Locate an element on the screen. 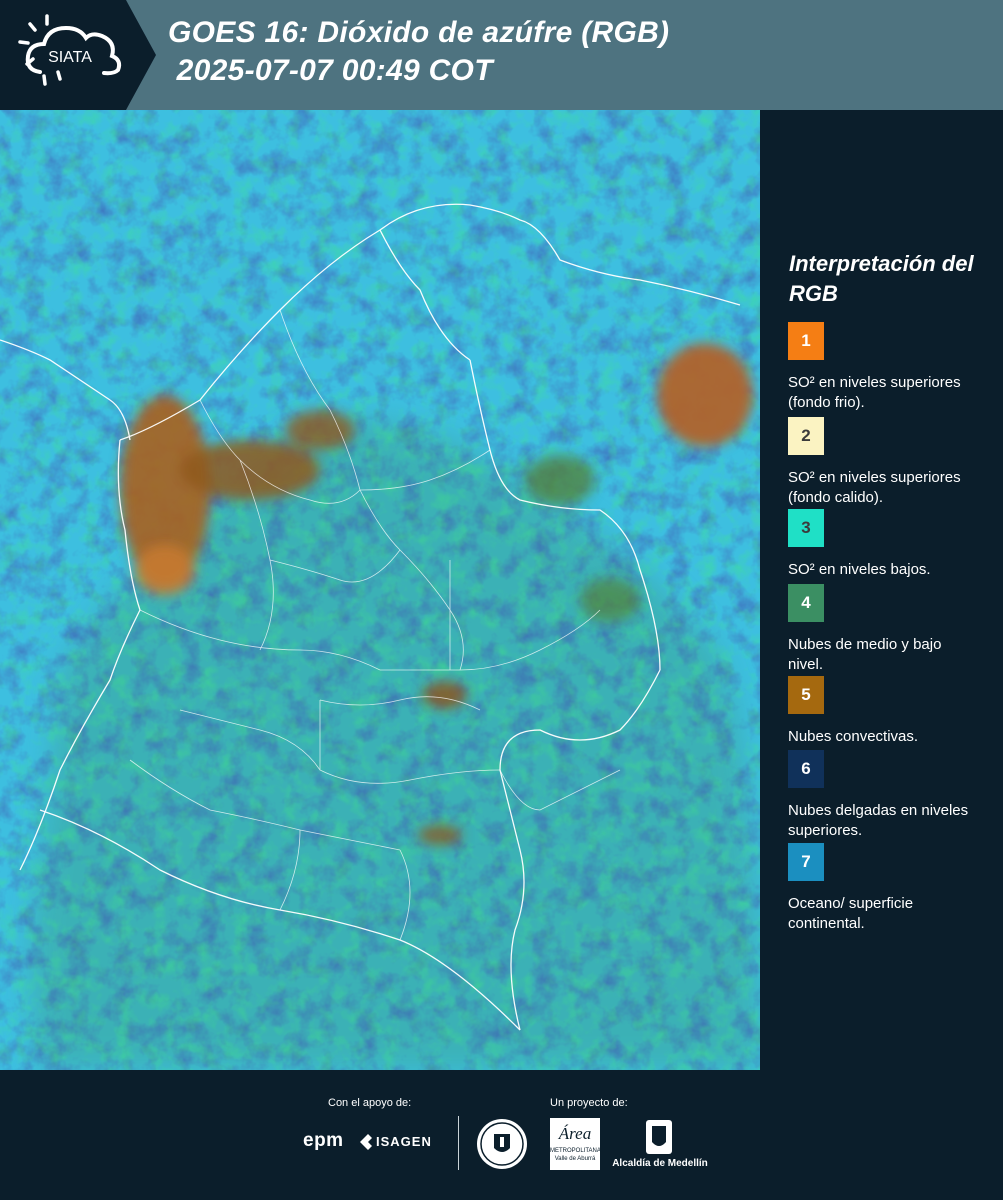  area-metropolitana-logo: Área METROPOLITANA Valle de Aburrá is located at coordinates (575, 1144).